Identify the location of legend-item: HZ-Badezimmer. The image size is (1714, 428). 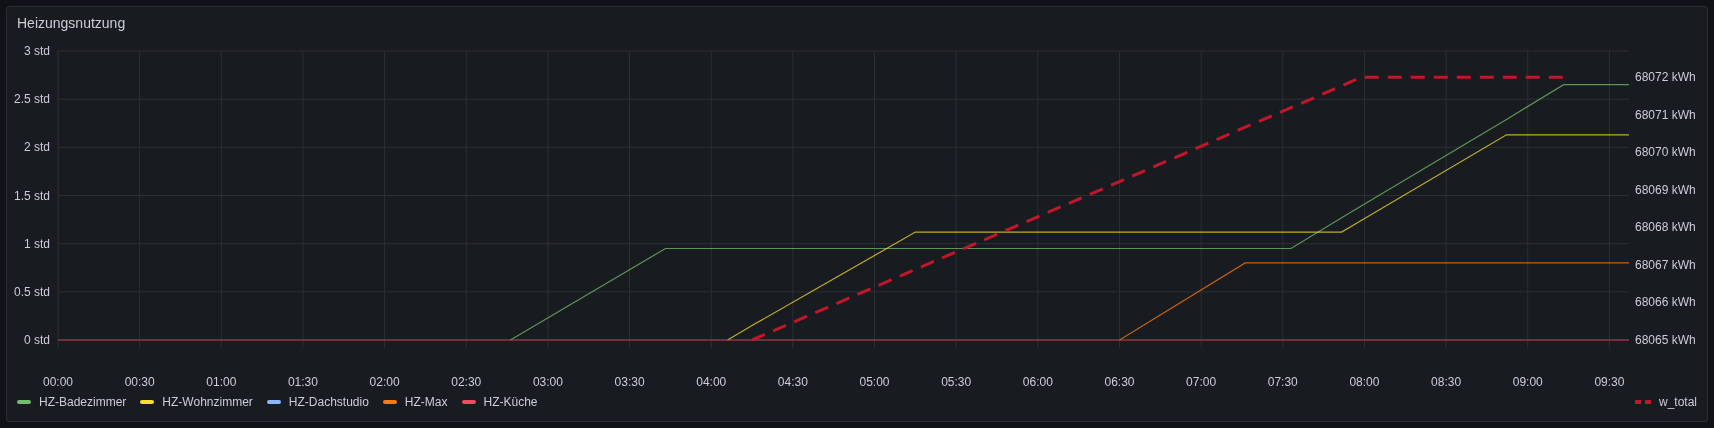
(72, 402).